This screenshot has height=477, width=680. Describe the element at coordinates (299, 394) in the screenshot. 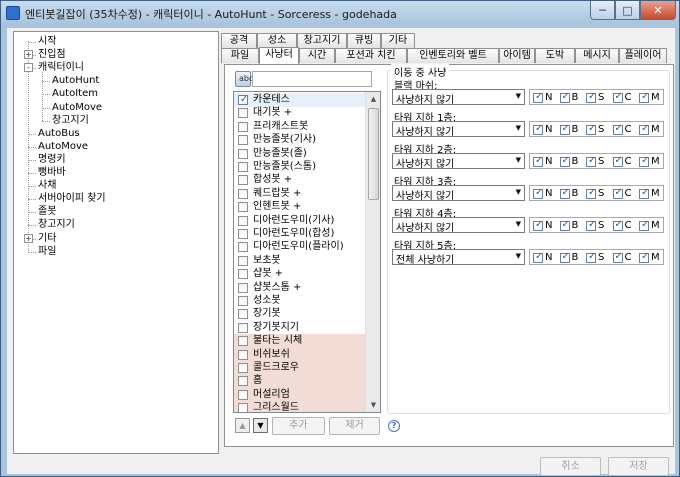

I see `list-item: 머설리엄` at that location.